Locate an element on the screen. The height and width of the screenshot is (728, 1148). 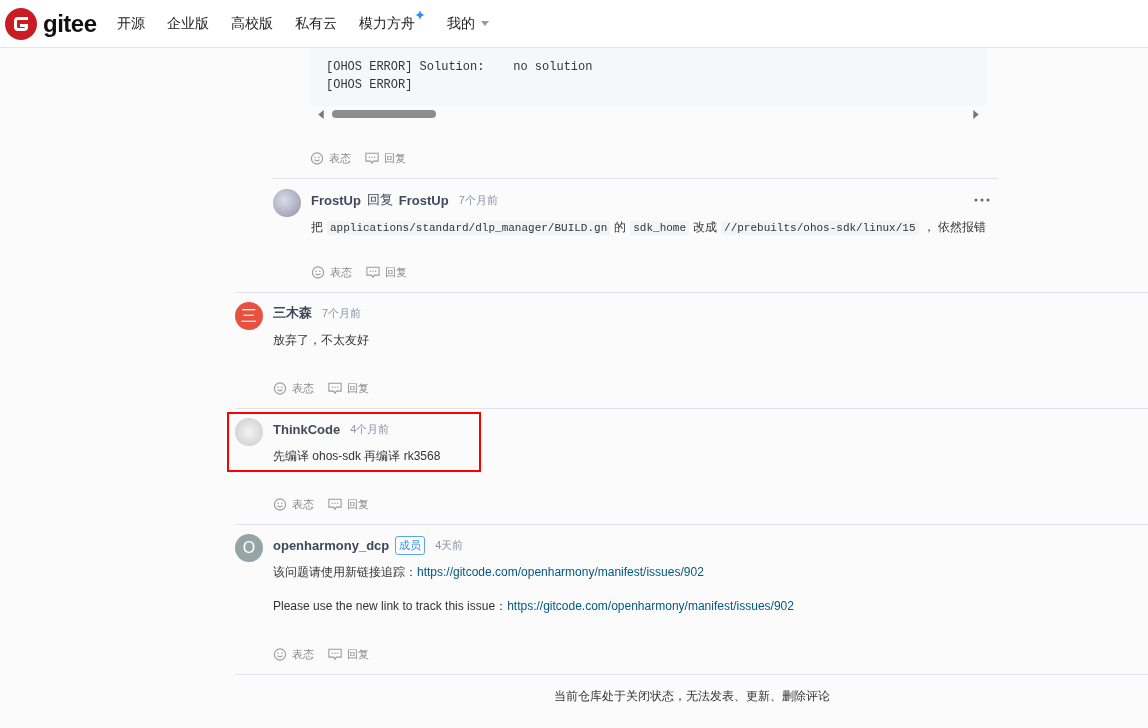
scroll-right-icon is located at coordinates (976, 114).